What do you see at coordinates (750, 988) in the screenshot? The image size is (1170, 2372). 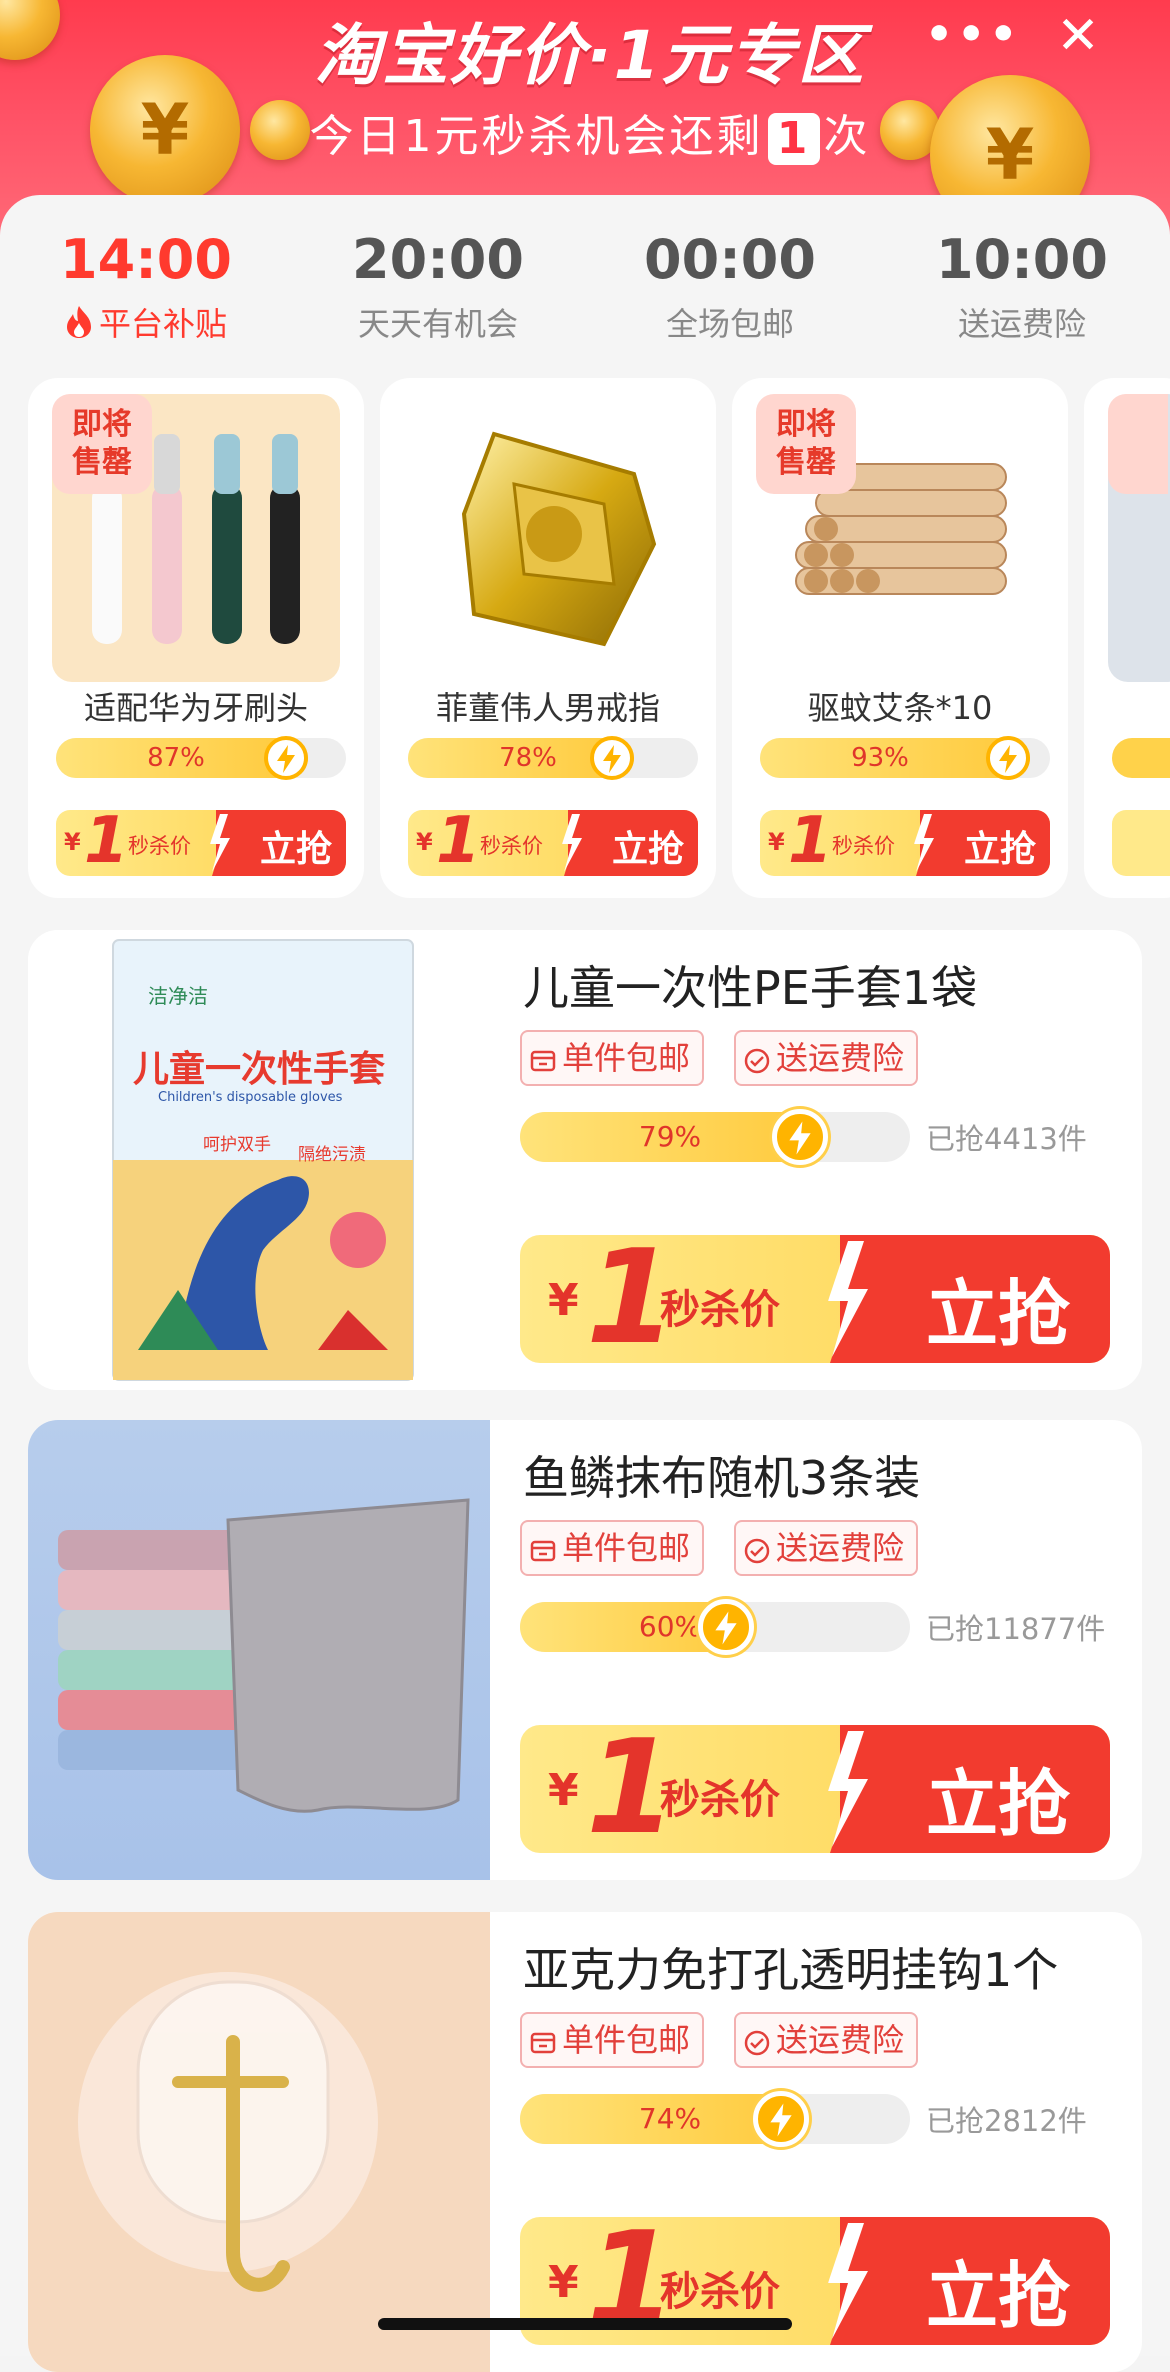 I see `product-title: 儿童一次性PE手套1袋` at bounding box center [750, 988].